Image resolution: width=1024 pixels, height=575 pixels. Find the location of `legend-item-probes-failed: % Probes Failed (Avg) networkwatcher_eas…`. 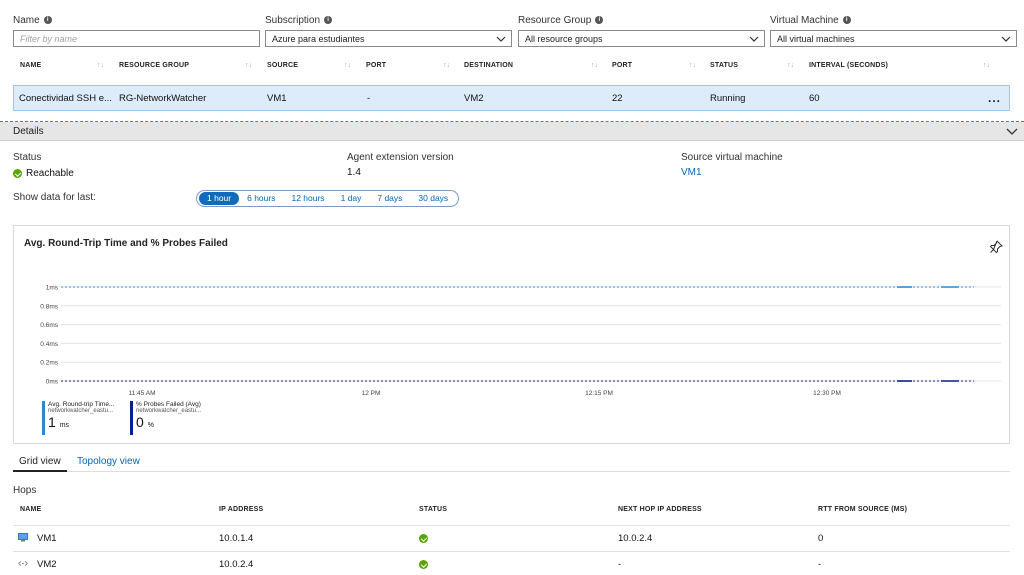

legend-item-probes-failed: % Probes Failed (Avg) networkwatcher_eas… is located at coordinates (165, 418).